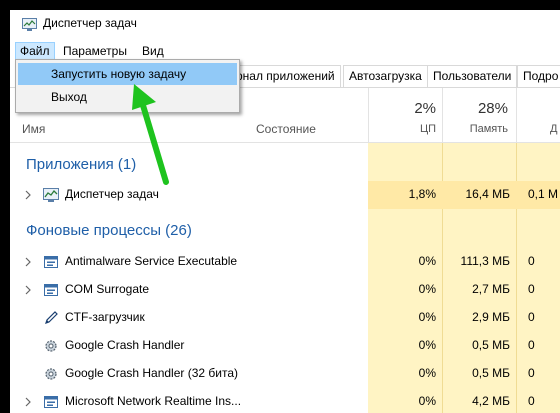  Describe the element at coordinates (385, 76) in the screenshot. I see `tab-startup: Автозагрузка` at that location.